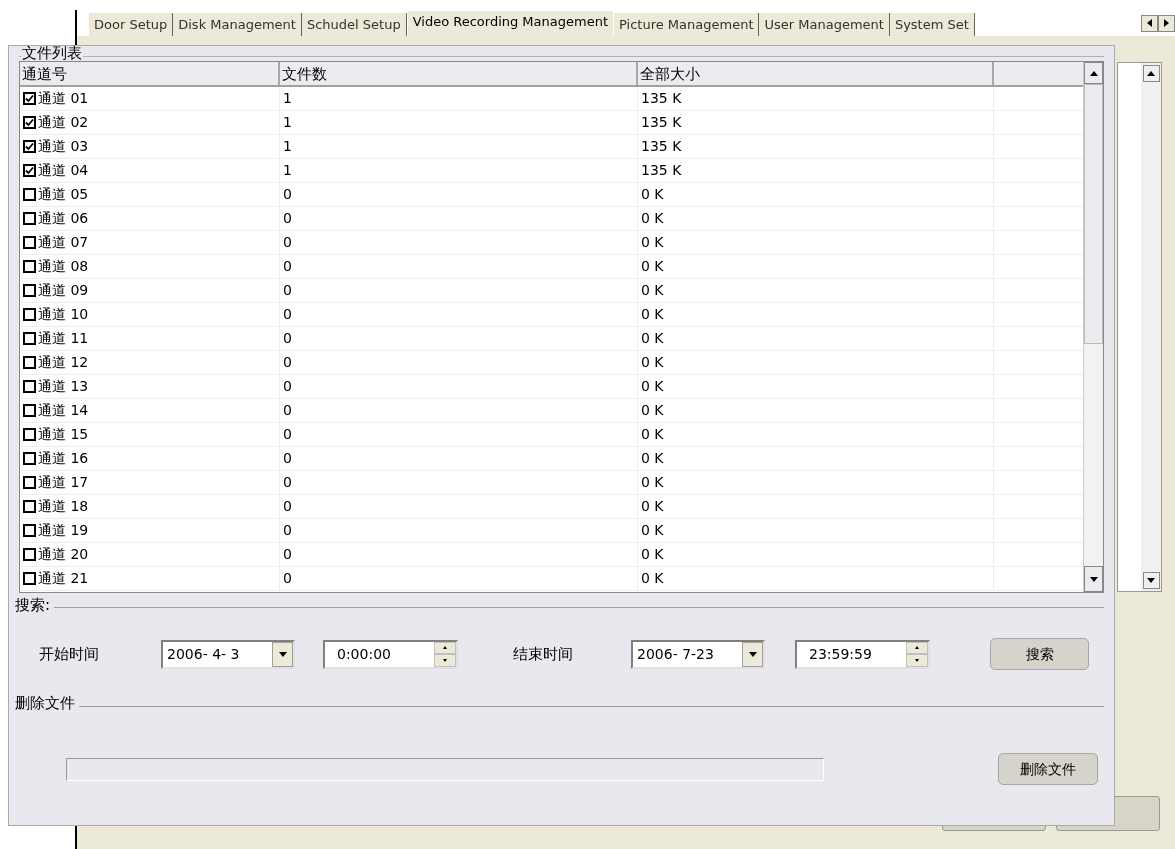 Image resolution: width=1175 pixels, height=849 pixels. I want to click on tab: Door Setup, so click(131, 24).